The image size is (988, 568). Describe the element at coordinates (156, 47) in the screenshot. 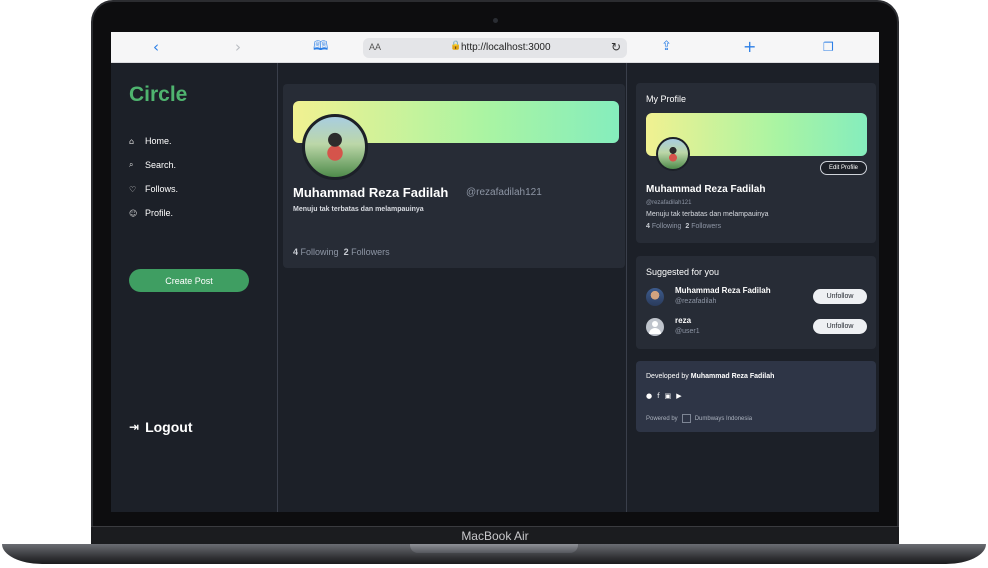

I see `back-icon: ‹` at that location.